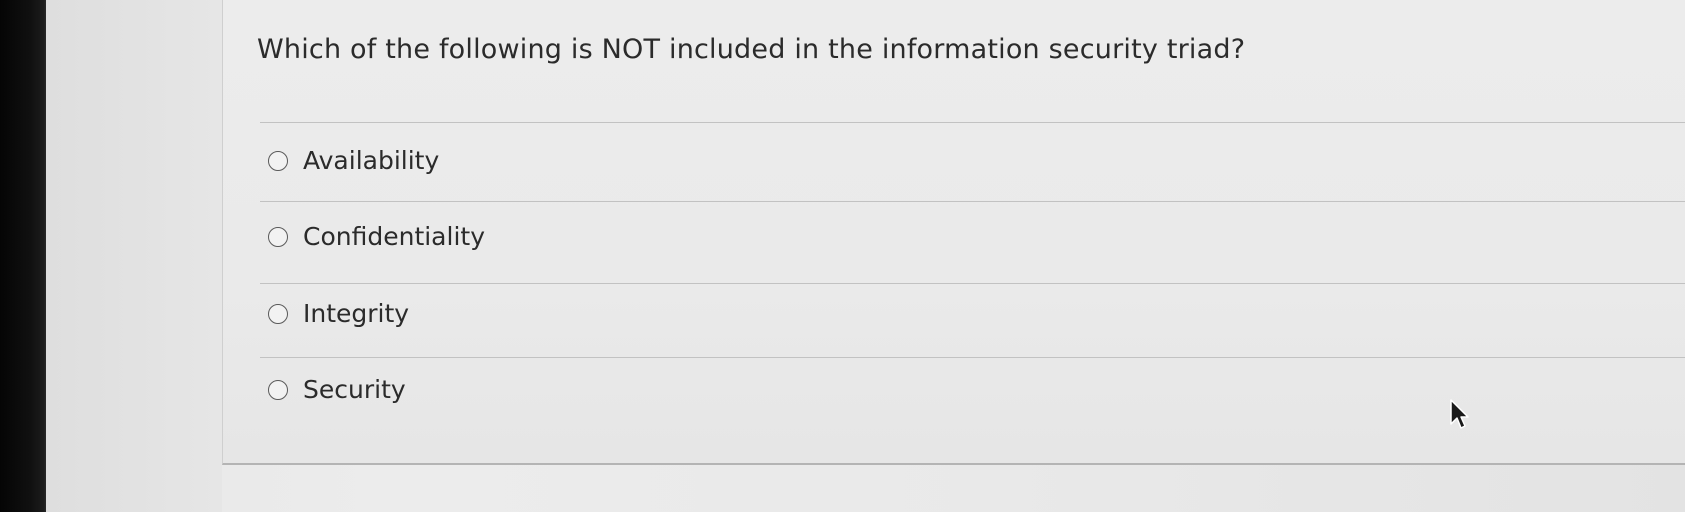  I want to click on option-security: Security, so click(337, 389).